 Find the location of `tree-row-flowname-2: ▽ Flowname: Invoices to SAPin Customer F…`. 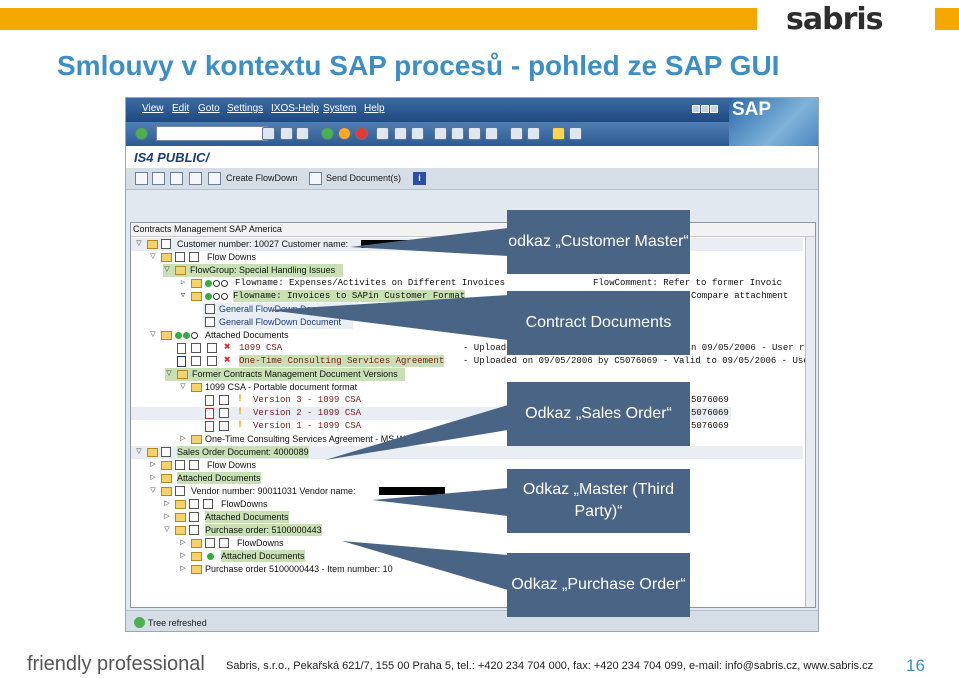

tree-row-flowname-2: ▽ Flowname: Invoices to SAPin Customer F… is located at coordinates (467, 296).